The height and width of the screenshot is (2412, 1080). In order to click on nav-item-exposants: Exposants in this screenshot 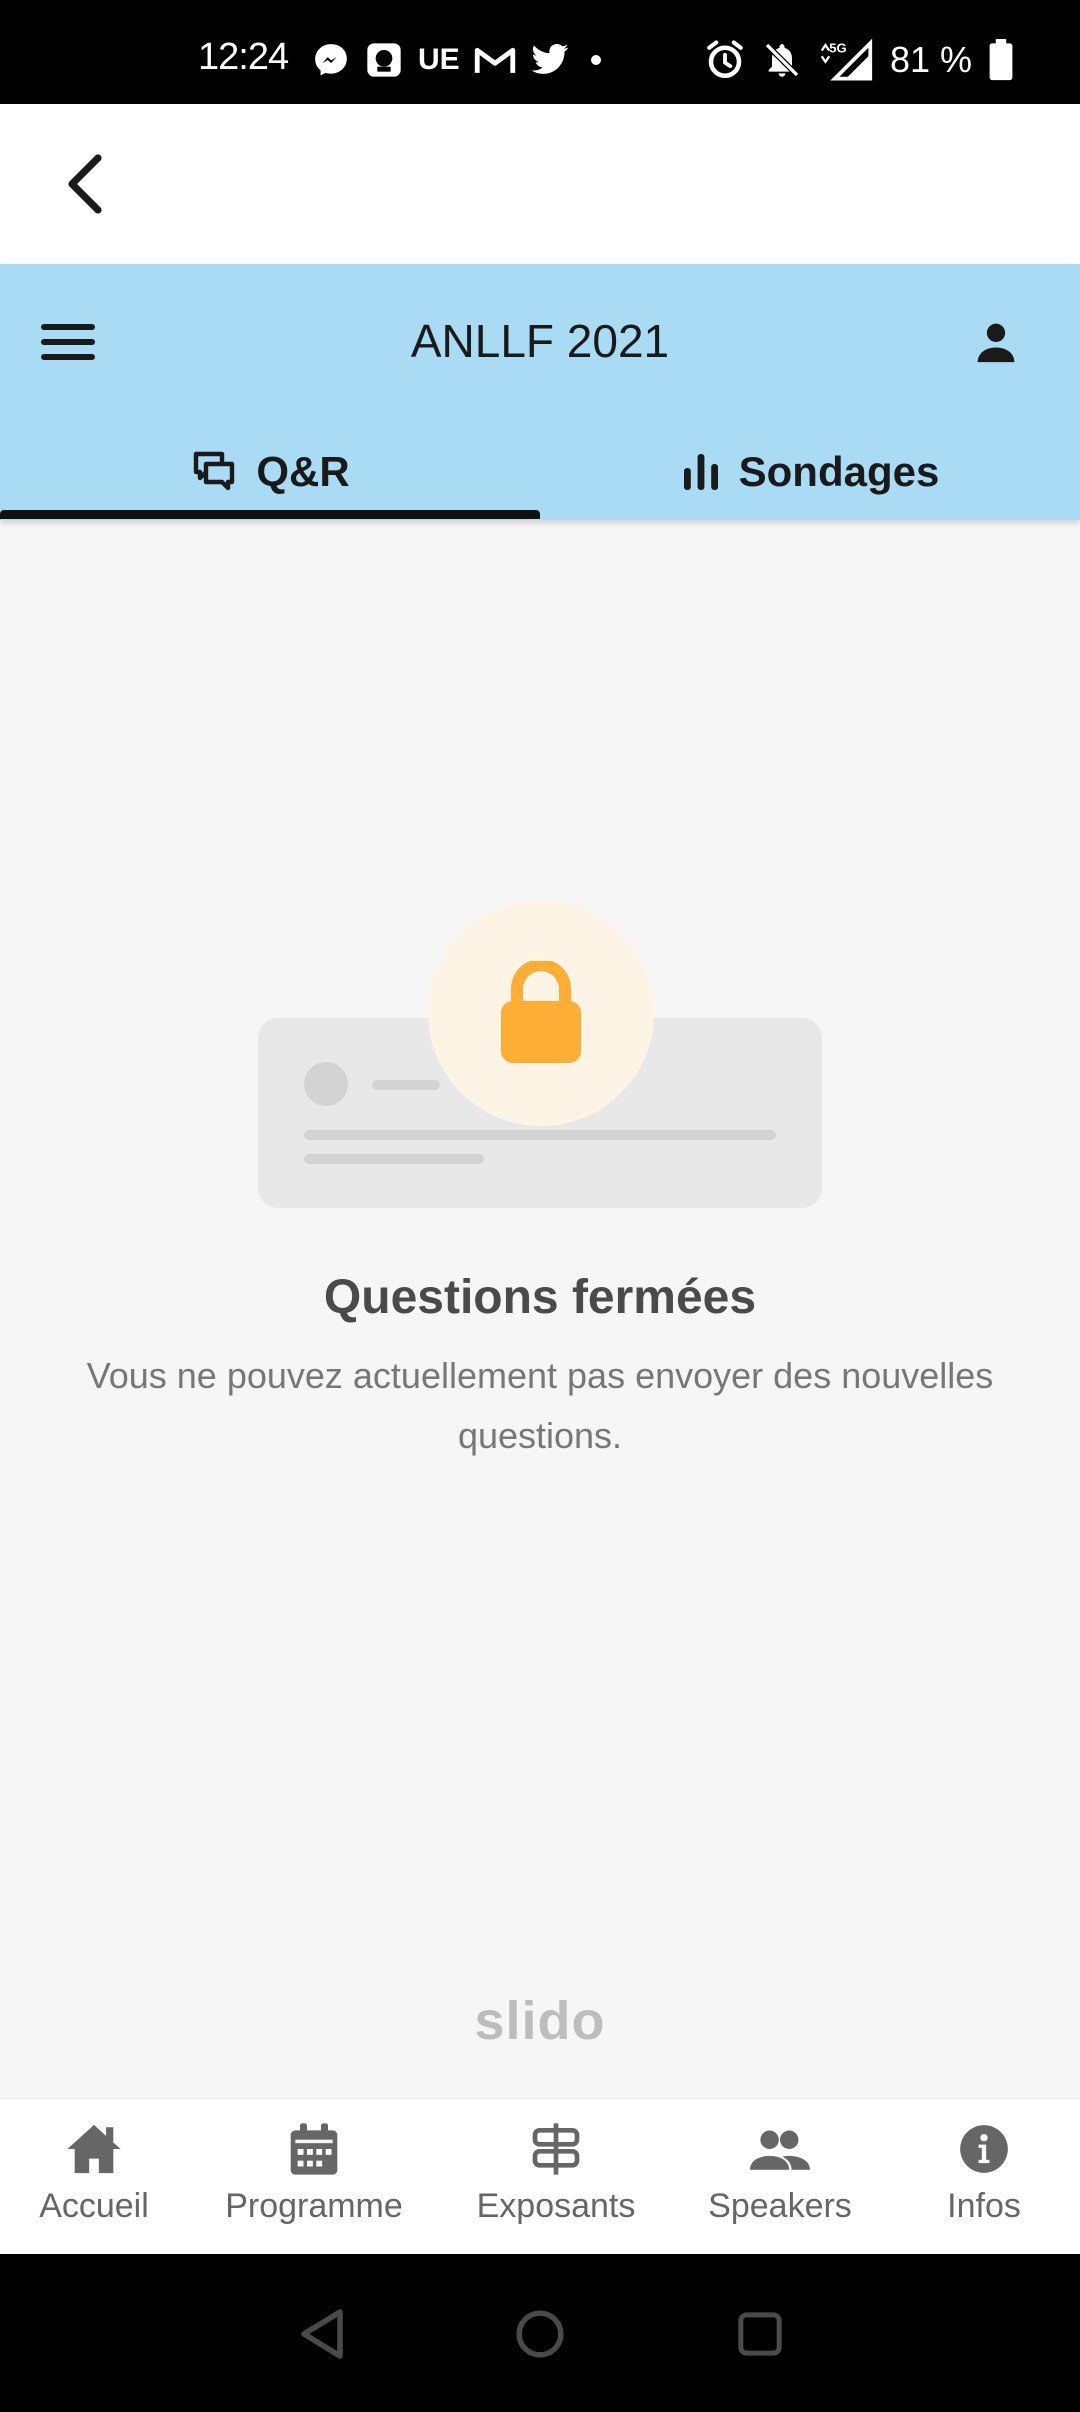, I will do `click(556, 2172)`.